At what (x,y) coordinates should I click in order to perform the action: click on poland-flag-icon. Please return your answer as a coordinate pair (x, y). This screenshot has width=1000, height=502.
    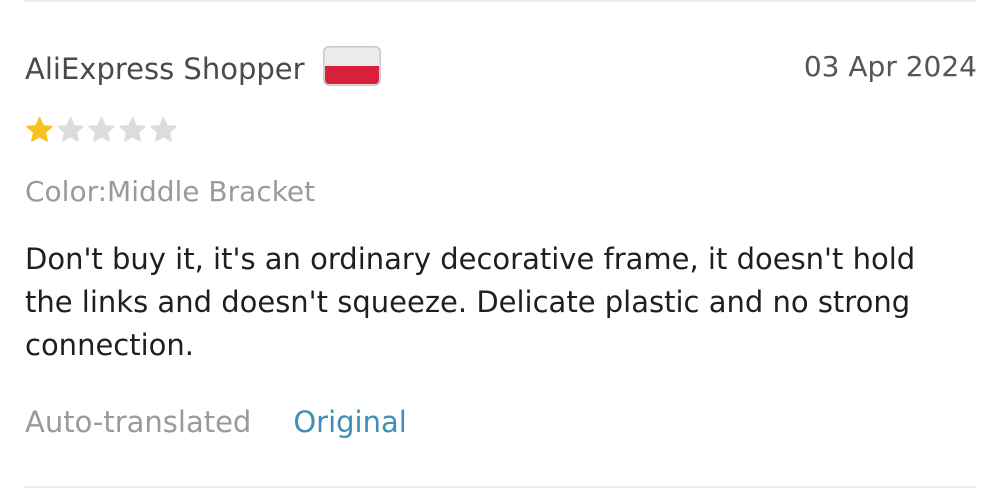
    Looking at the image, I should click on (352, 66).